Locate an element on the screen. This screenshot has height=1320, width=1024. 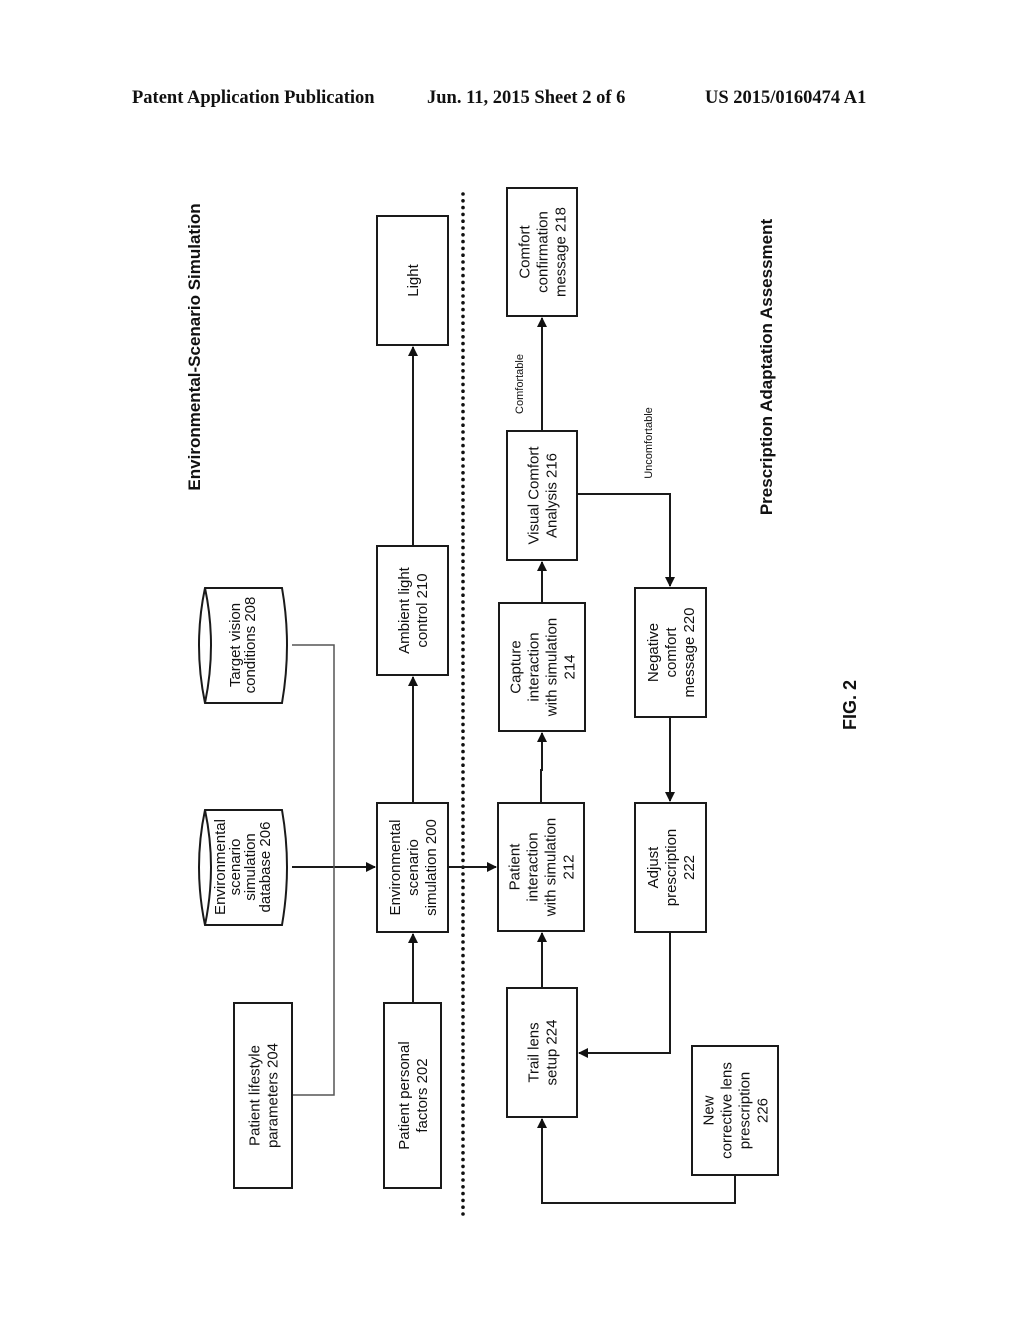
node-label-line: prescription is located at coordinates (744, 1111).